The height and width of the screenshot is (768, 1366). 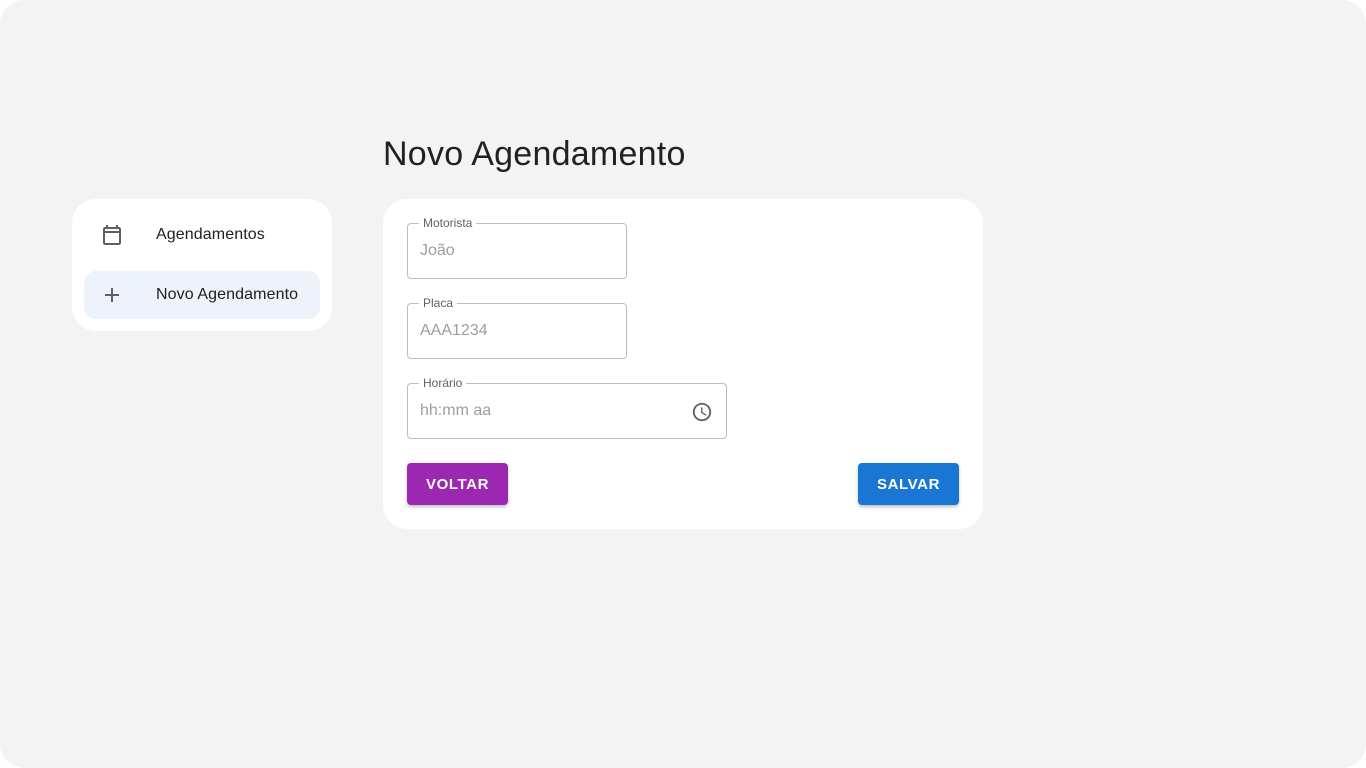 I want to click on horario-field: Horário, so click(x=567, y=407).